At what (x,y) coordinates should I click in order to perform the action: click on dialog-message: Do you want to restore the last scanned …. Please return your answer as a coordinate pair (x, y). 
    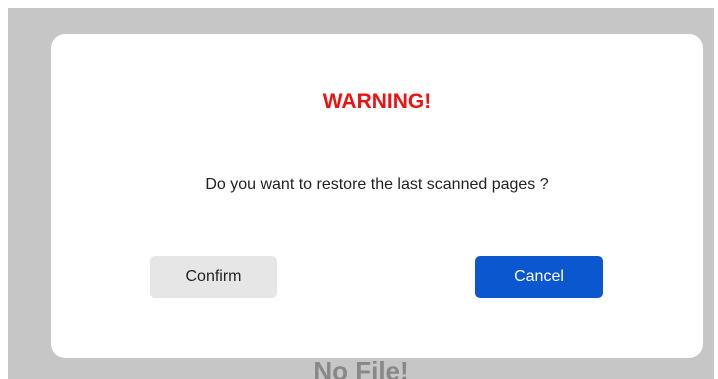
    Looking at the image, I should click on (377, 184).